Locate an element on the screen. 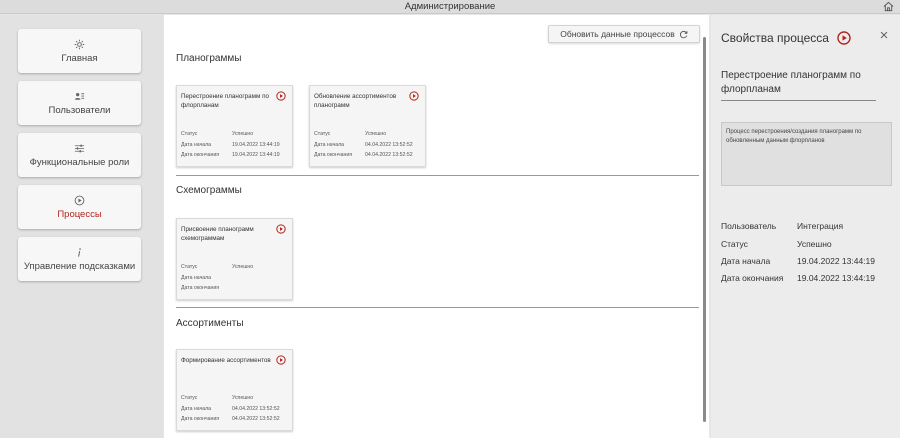  prop-row-user: Пользователь Интеграция is located at coordinates (782, 226).